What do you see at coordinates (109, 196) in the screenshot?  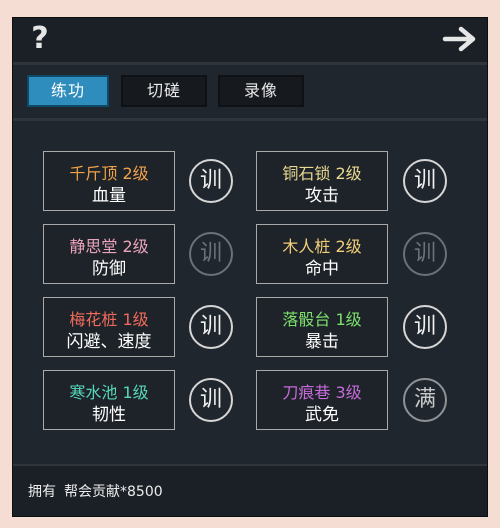 I see `skill-attribute: 血量` at bounding box center [109, 196].